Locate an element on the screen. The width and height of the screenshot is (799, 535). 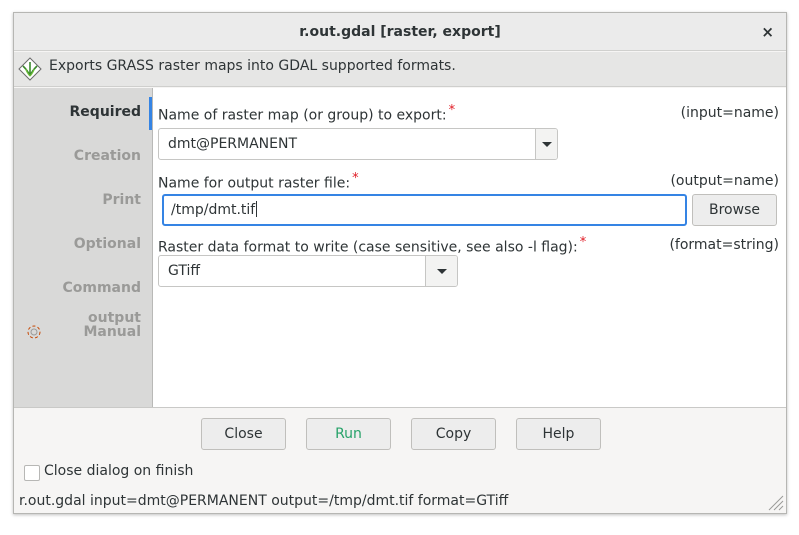
window-title: r.out.gdal [raster, export] is located at coordinates (400, 32).